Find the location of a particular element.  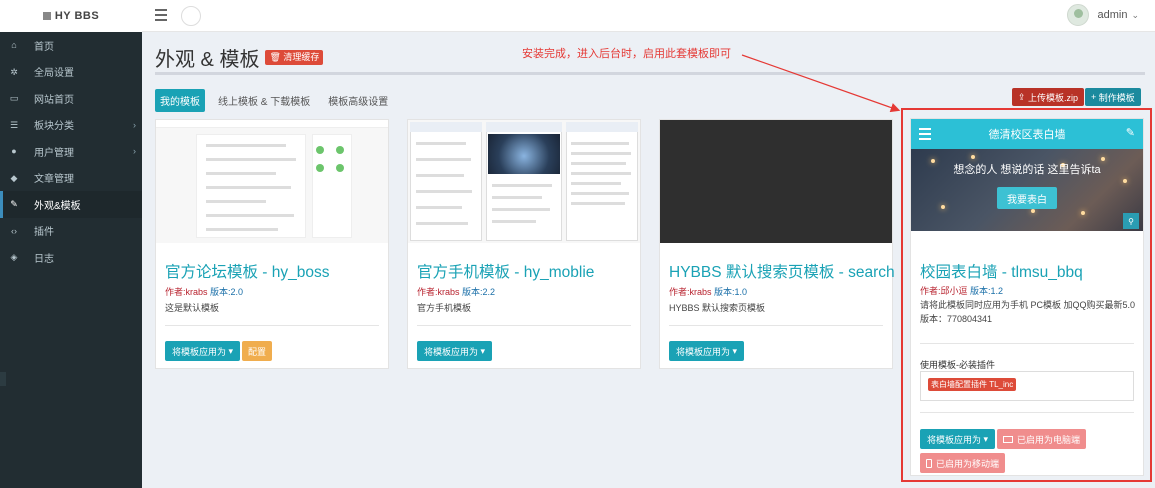

template-name: 官方手机模板 - hy_moblie is located at coordinates (506, 272).